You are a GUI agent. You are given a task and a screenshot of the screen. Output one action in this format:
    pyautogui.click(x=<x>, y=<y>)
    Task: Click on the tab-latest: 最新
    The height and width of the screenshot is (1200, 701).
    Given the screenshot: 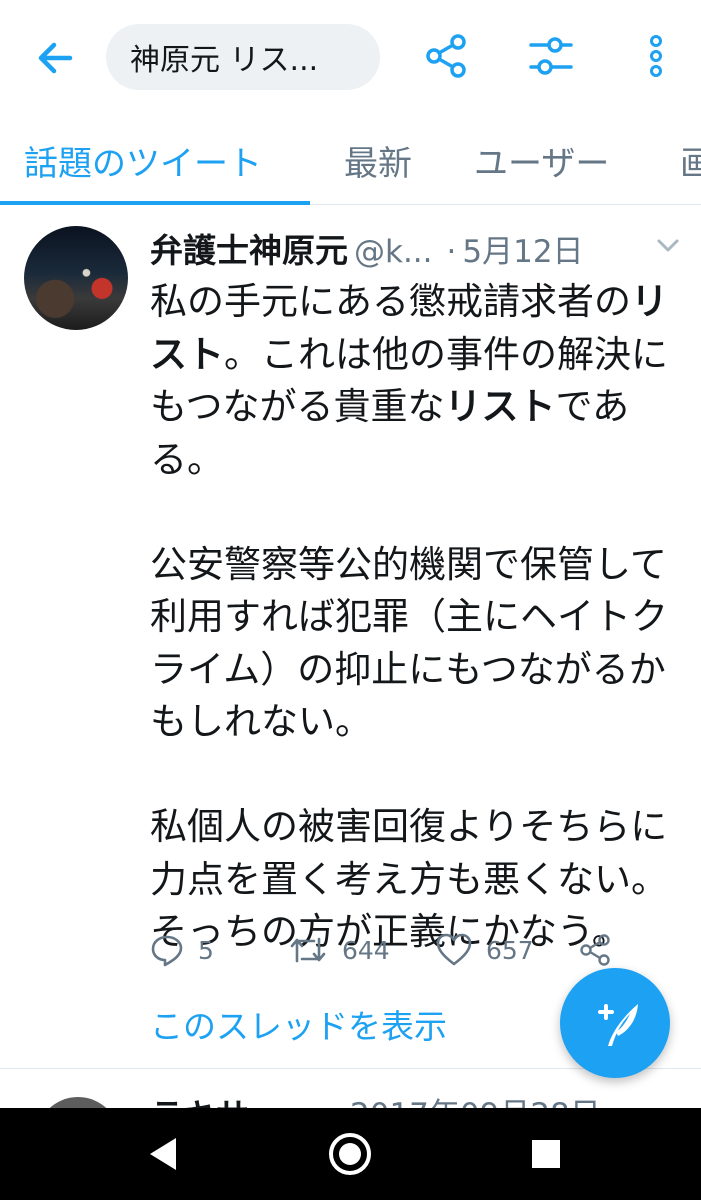 What is the action you would take?
    pyautogui.click(x=378, y=160)
    